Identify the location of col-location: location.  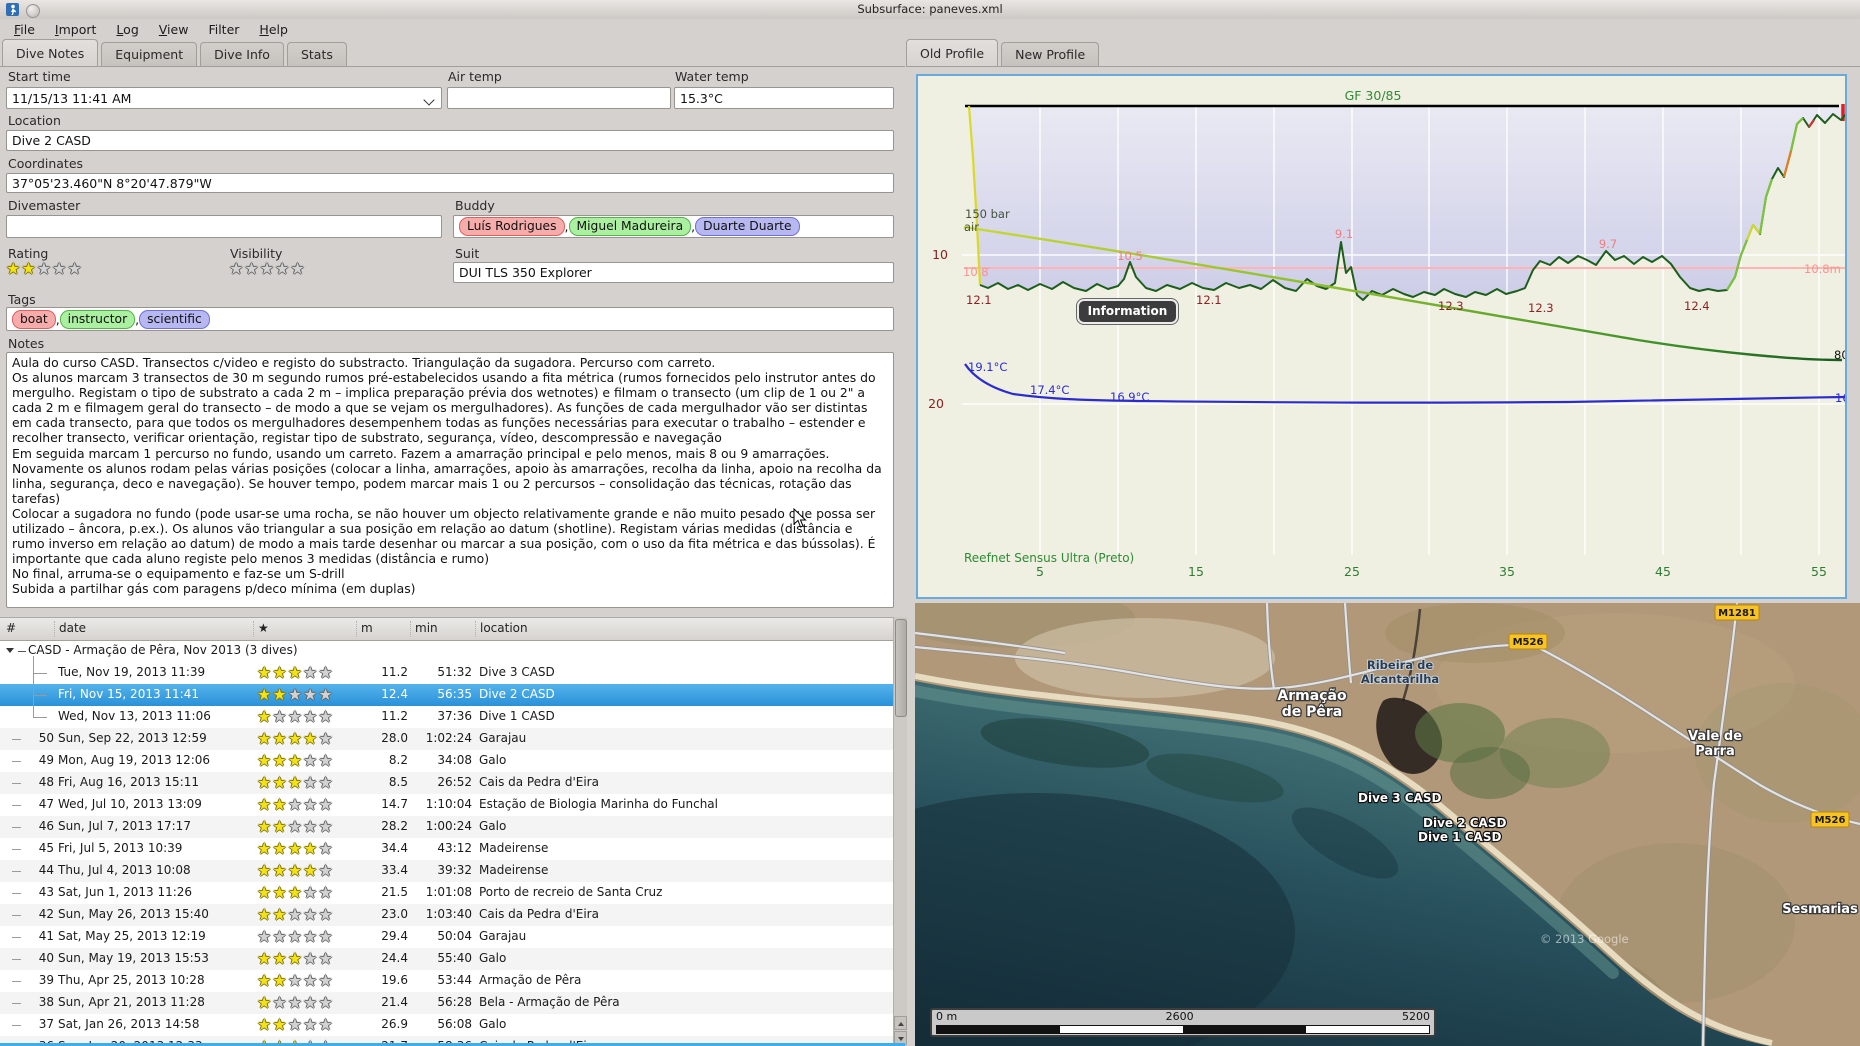
(501, 629).